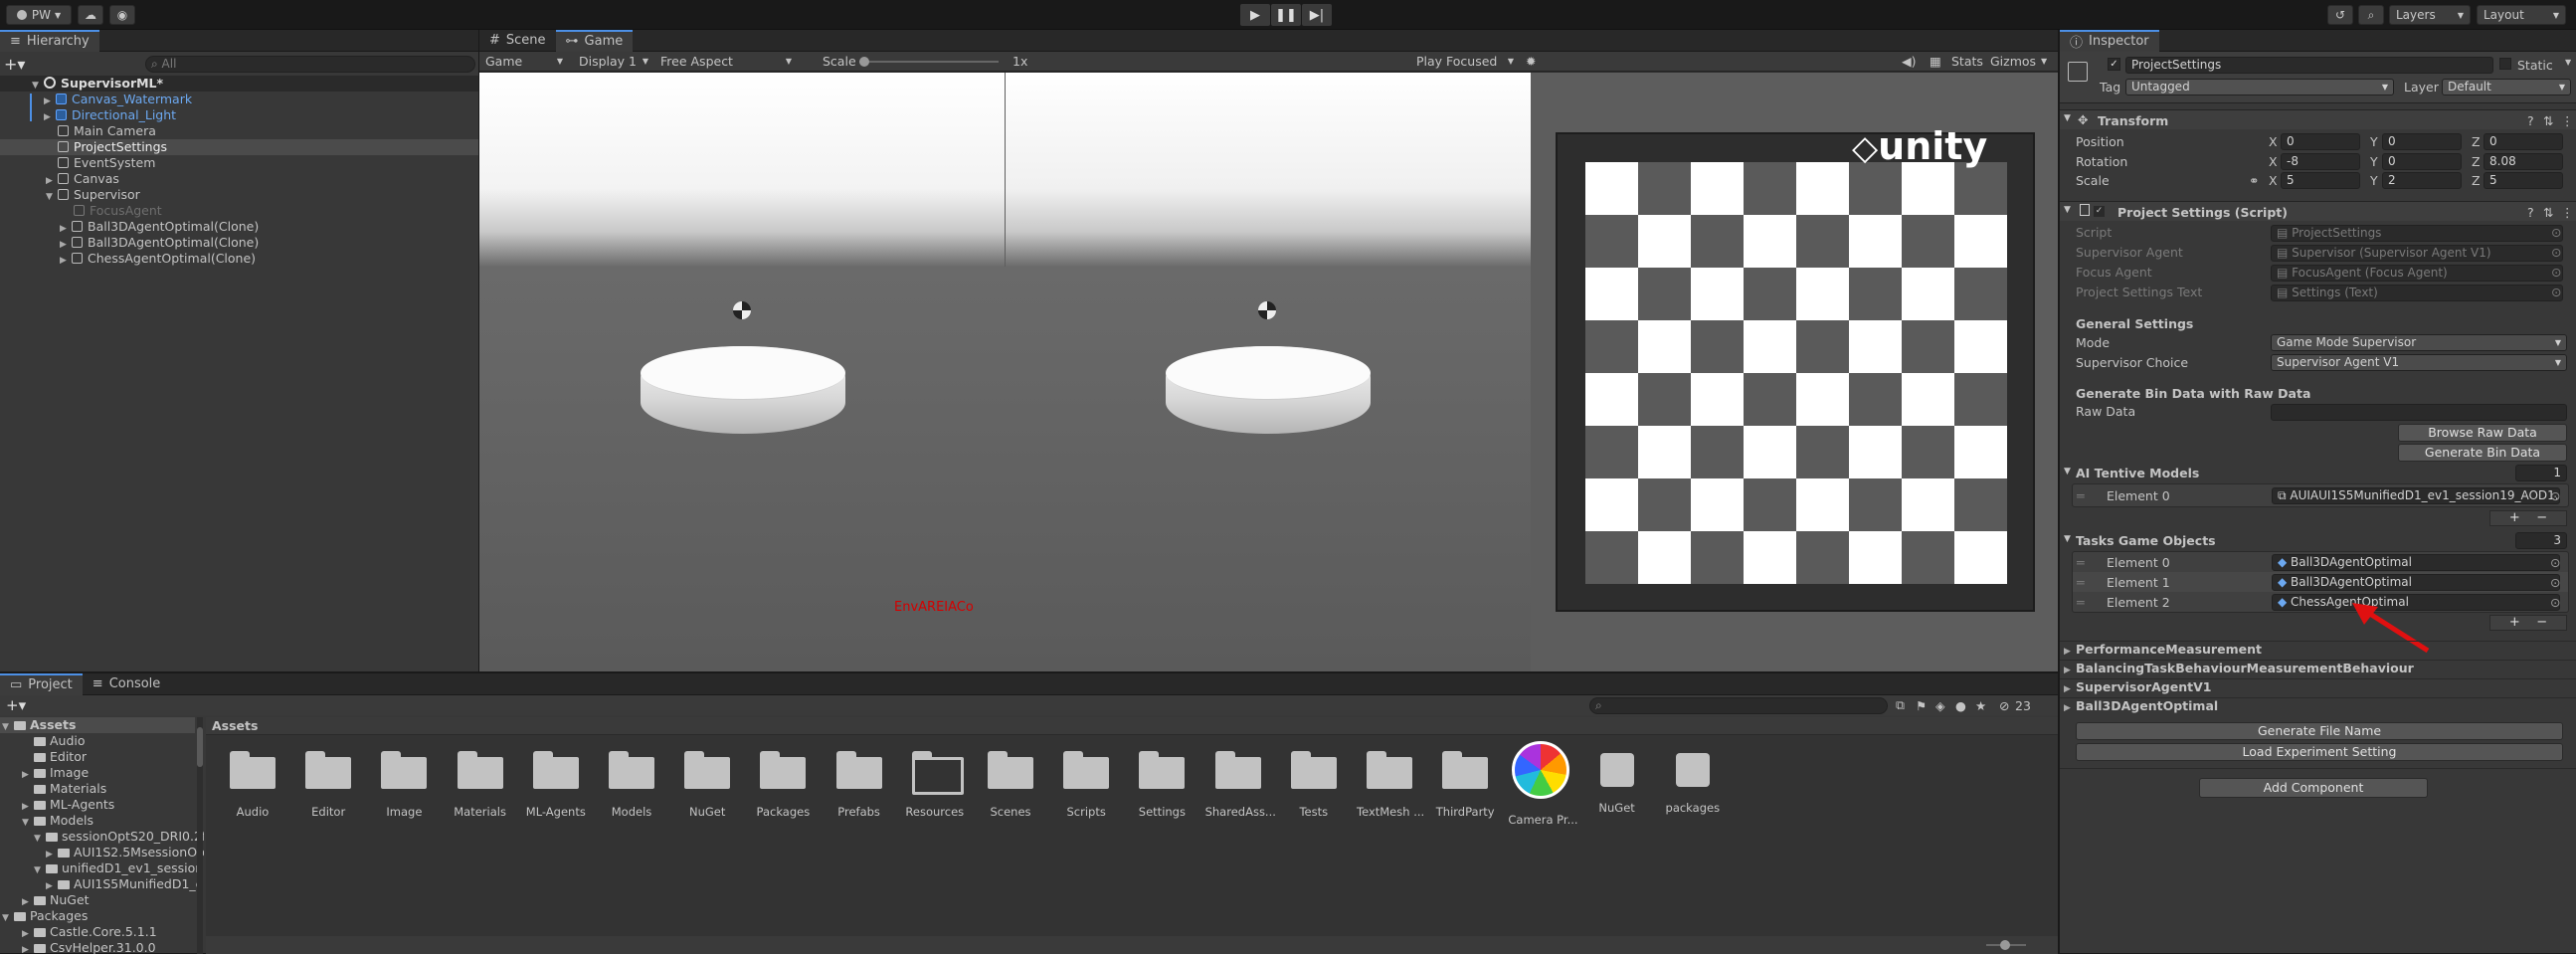  I want to click on raw-data-field, so click(2419, 412).